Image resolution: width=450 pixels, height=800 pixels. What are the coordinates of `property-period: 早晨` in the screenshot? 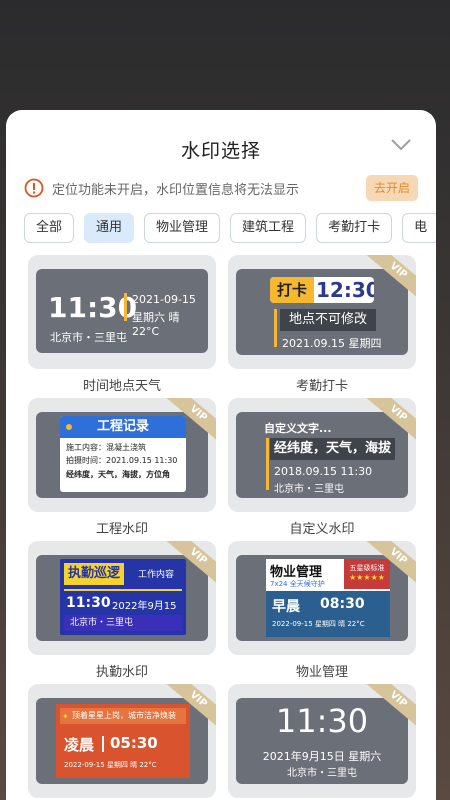 It's located at (286, 607).